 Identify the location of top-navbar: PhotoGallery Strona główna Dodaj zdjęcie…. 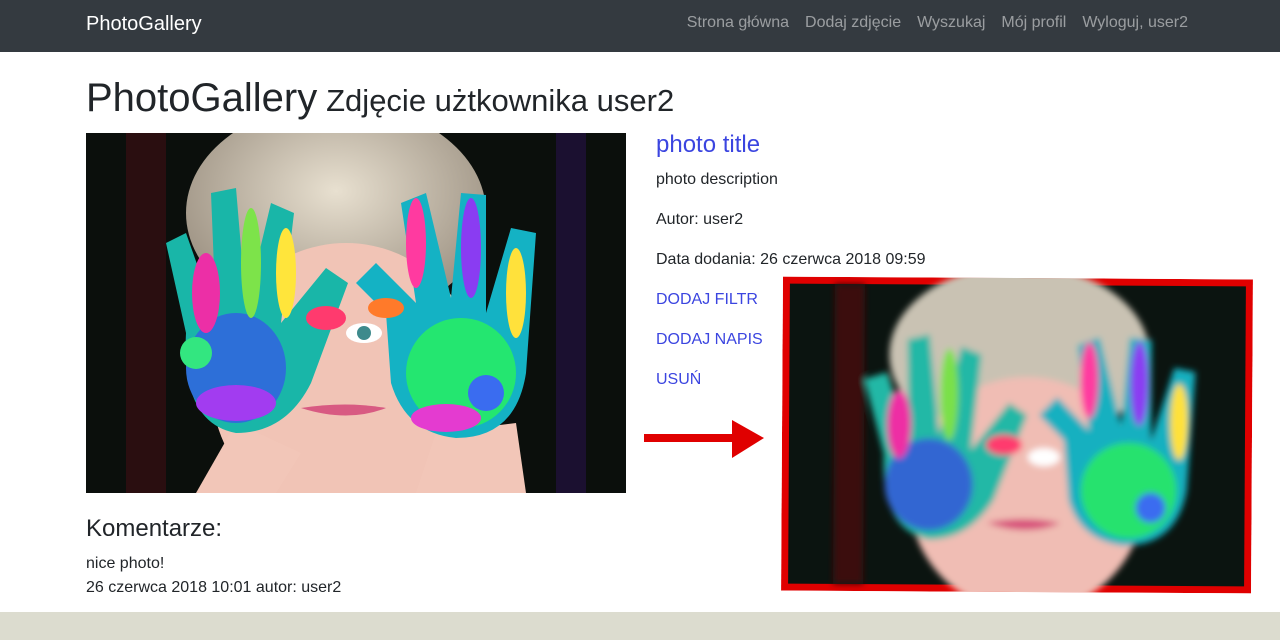
(640, 26).